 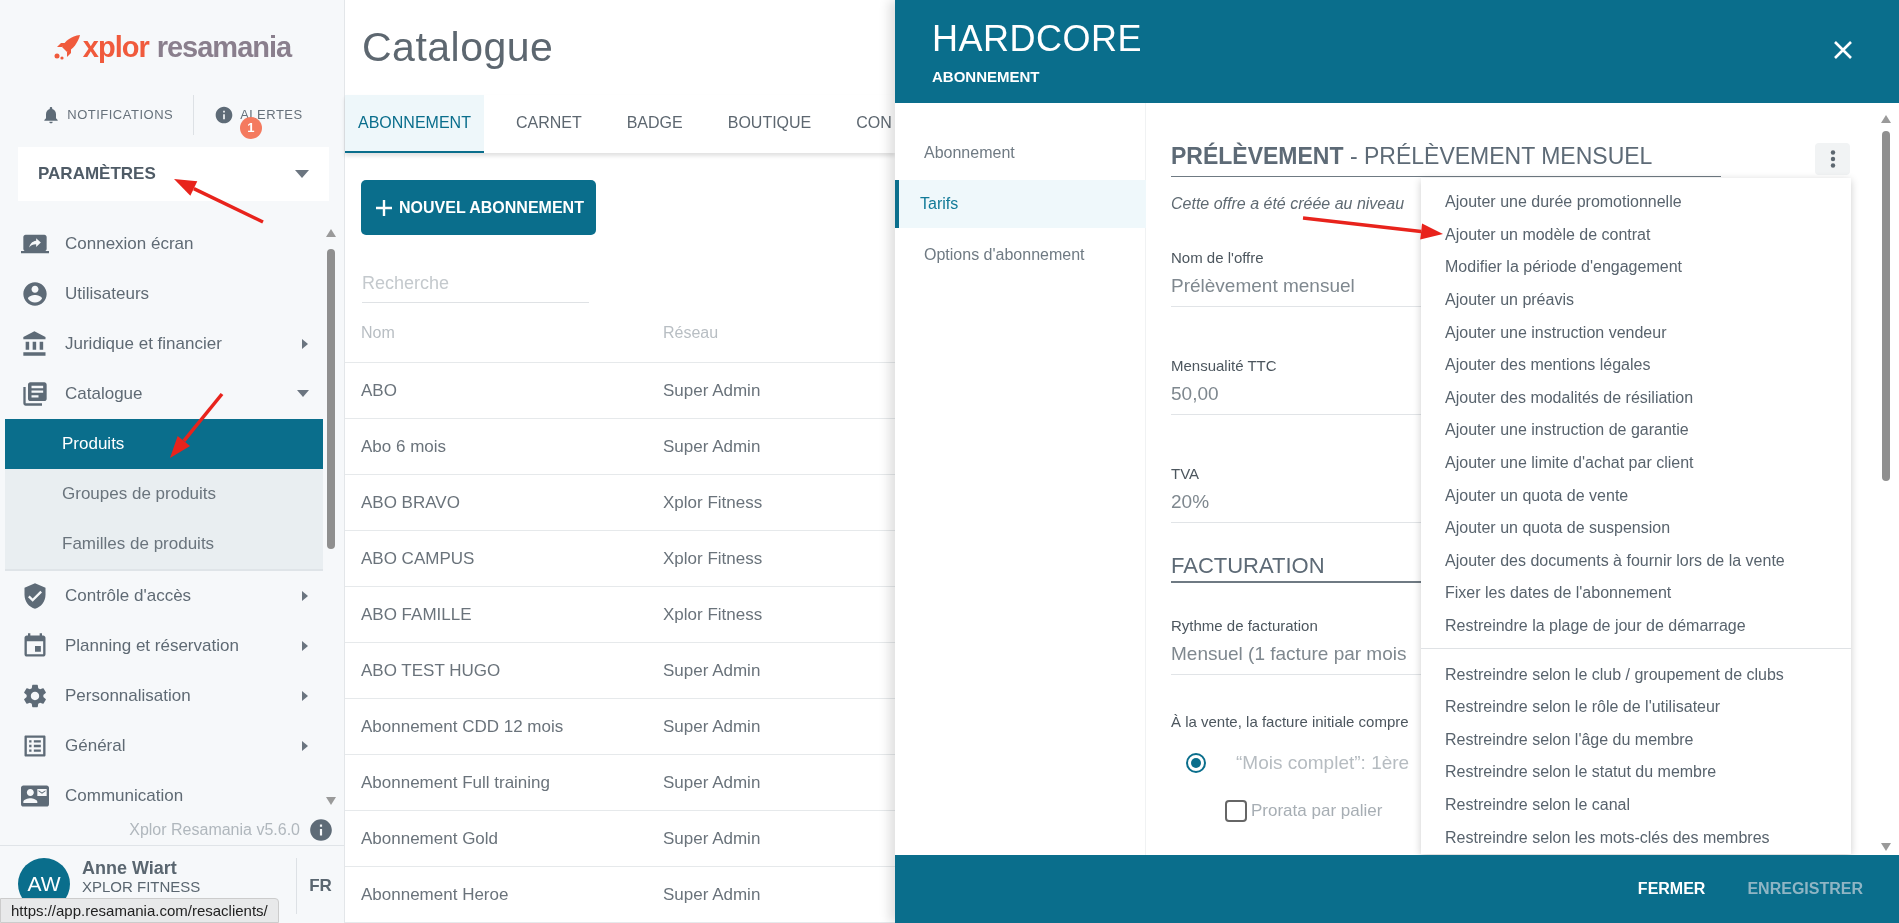 I want to click on sidebar-item: Communication, so click(x=164, y=793).